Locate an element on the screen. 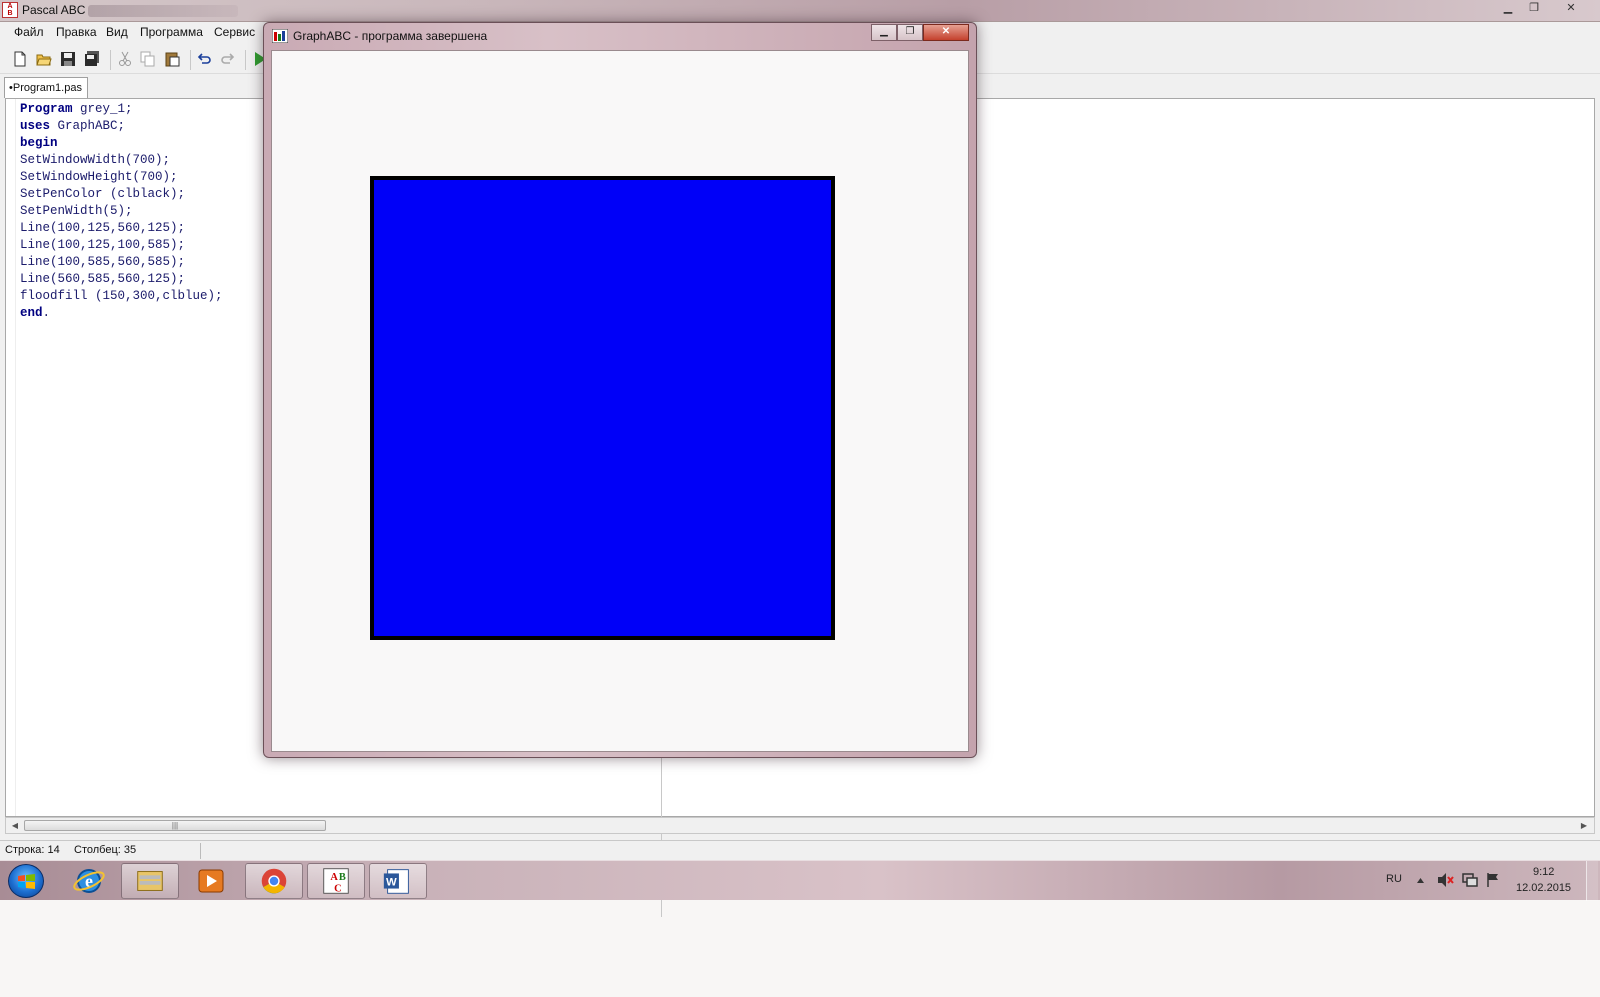 The height and width of the screenshot is (997, 1600). menu-view: Вид is located at coordinates (117, 32).